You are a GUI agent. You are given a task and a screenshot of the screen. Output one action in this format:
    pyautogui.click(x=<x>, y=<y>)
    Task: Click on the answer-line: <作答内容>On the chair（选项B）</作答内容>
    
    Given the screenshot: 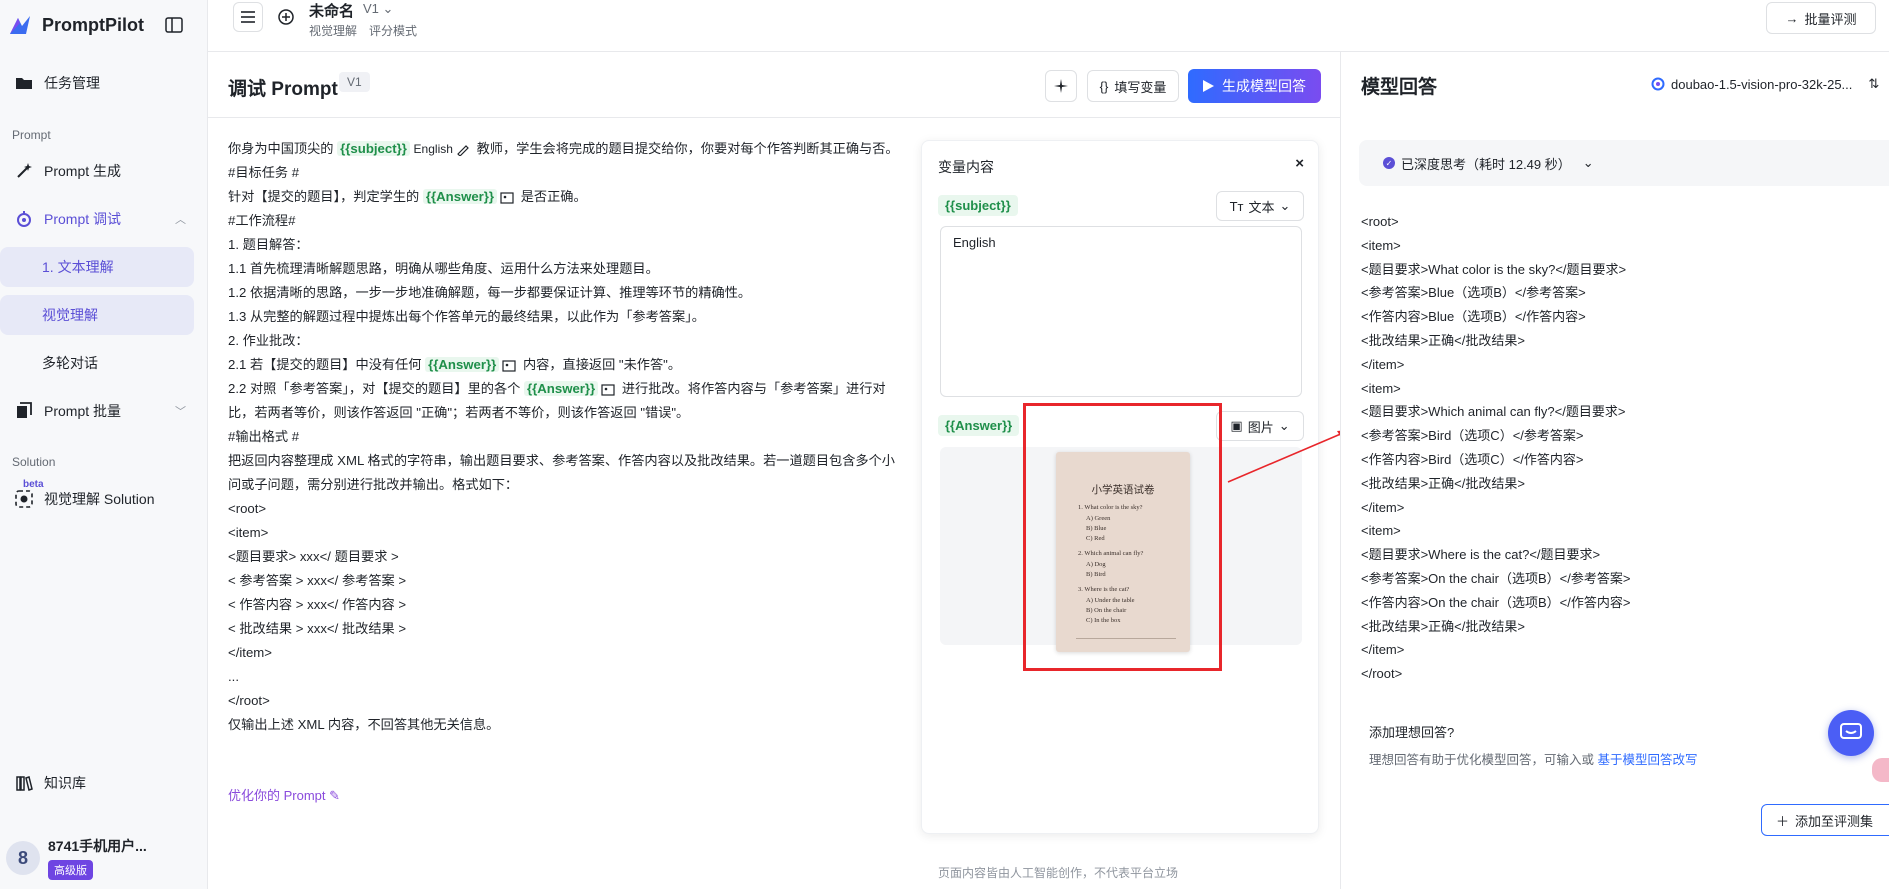 What is the action you would take?
    pyautogui.click(x=1496, y=602)
    